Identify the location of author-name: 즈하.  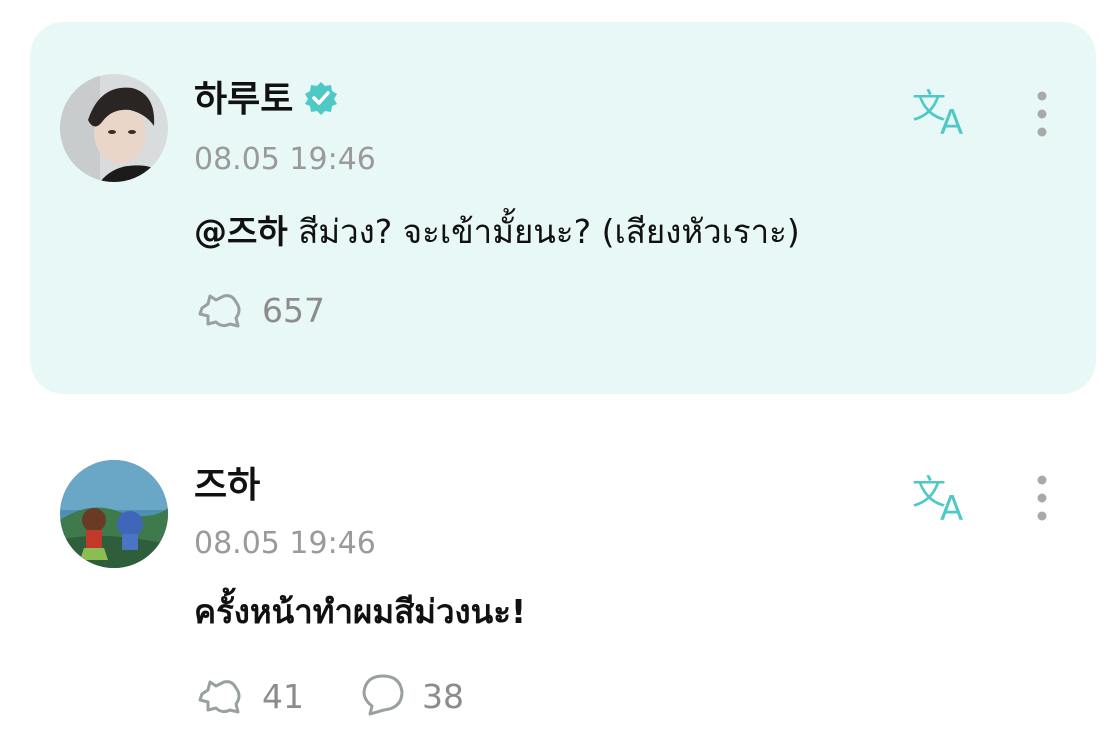
(227, 486).